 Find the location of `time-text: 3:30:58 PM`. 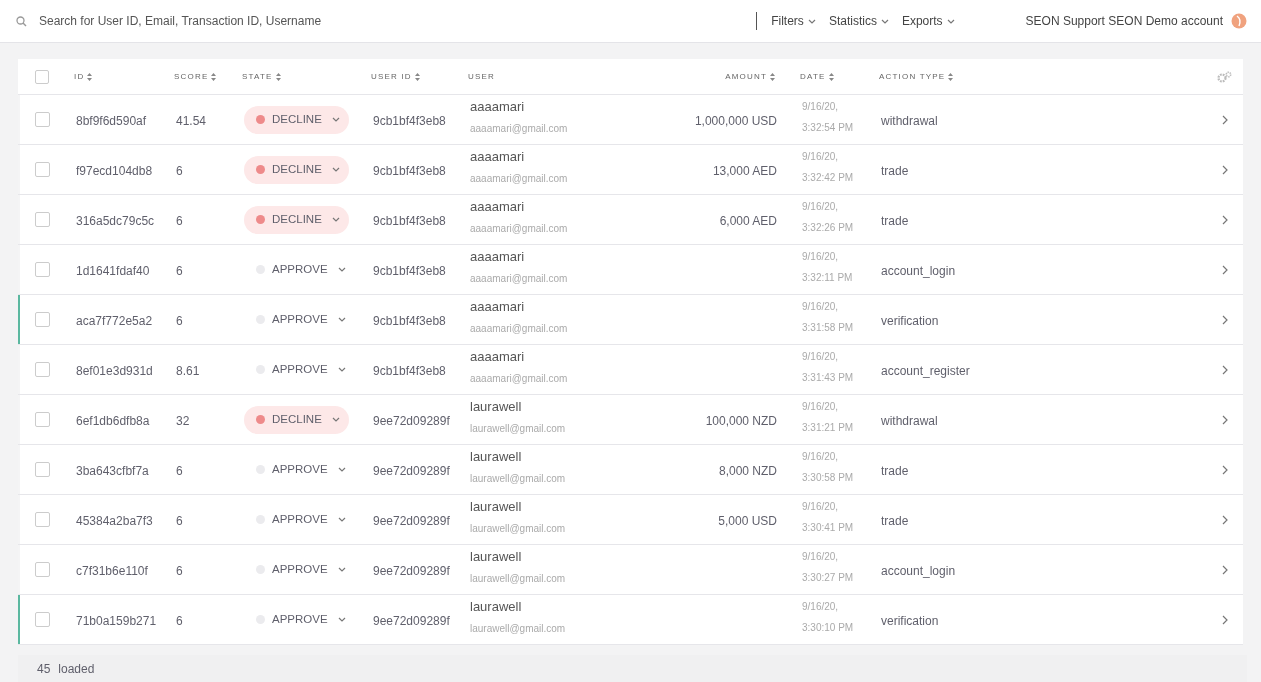

time-text: 3:30:58 PM is located at coordinates (828, 477).